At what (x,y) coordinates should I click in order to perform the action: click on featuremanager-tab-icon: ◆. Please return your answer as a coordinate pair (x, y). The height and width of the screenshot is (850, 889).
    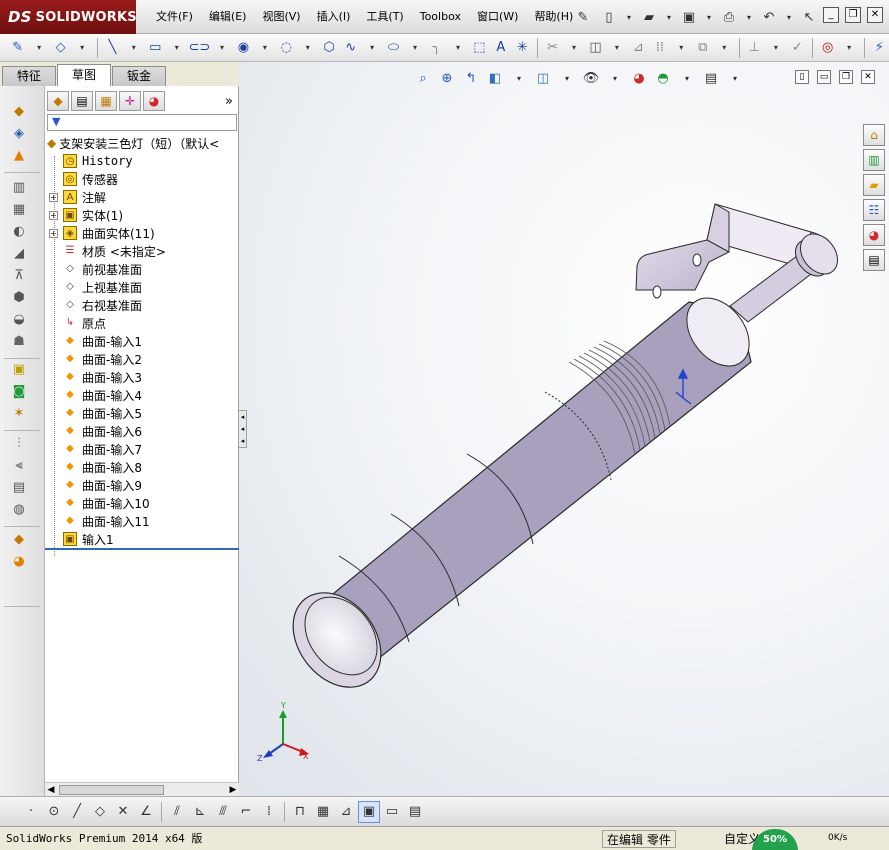
    Looking at the image, I should click on (58, 101).